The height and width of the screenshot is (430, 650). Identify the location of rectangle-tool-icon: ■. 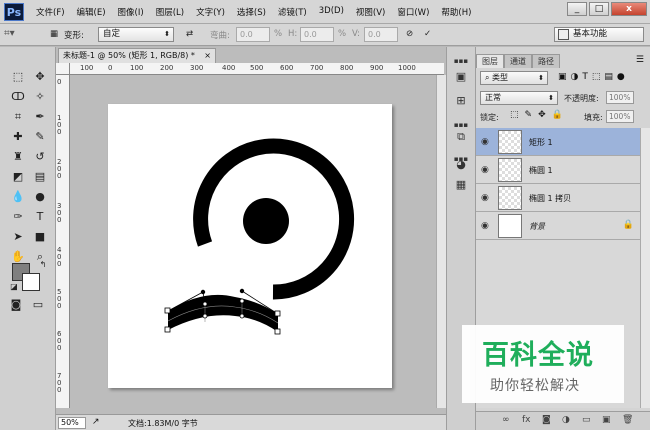
(40, 237).